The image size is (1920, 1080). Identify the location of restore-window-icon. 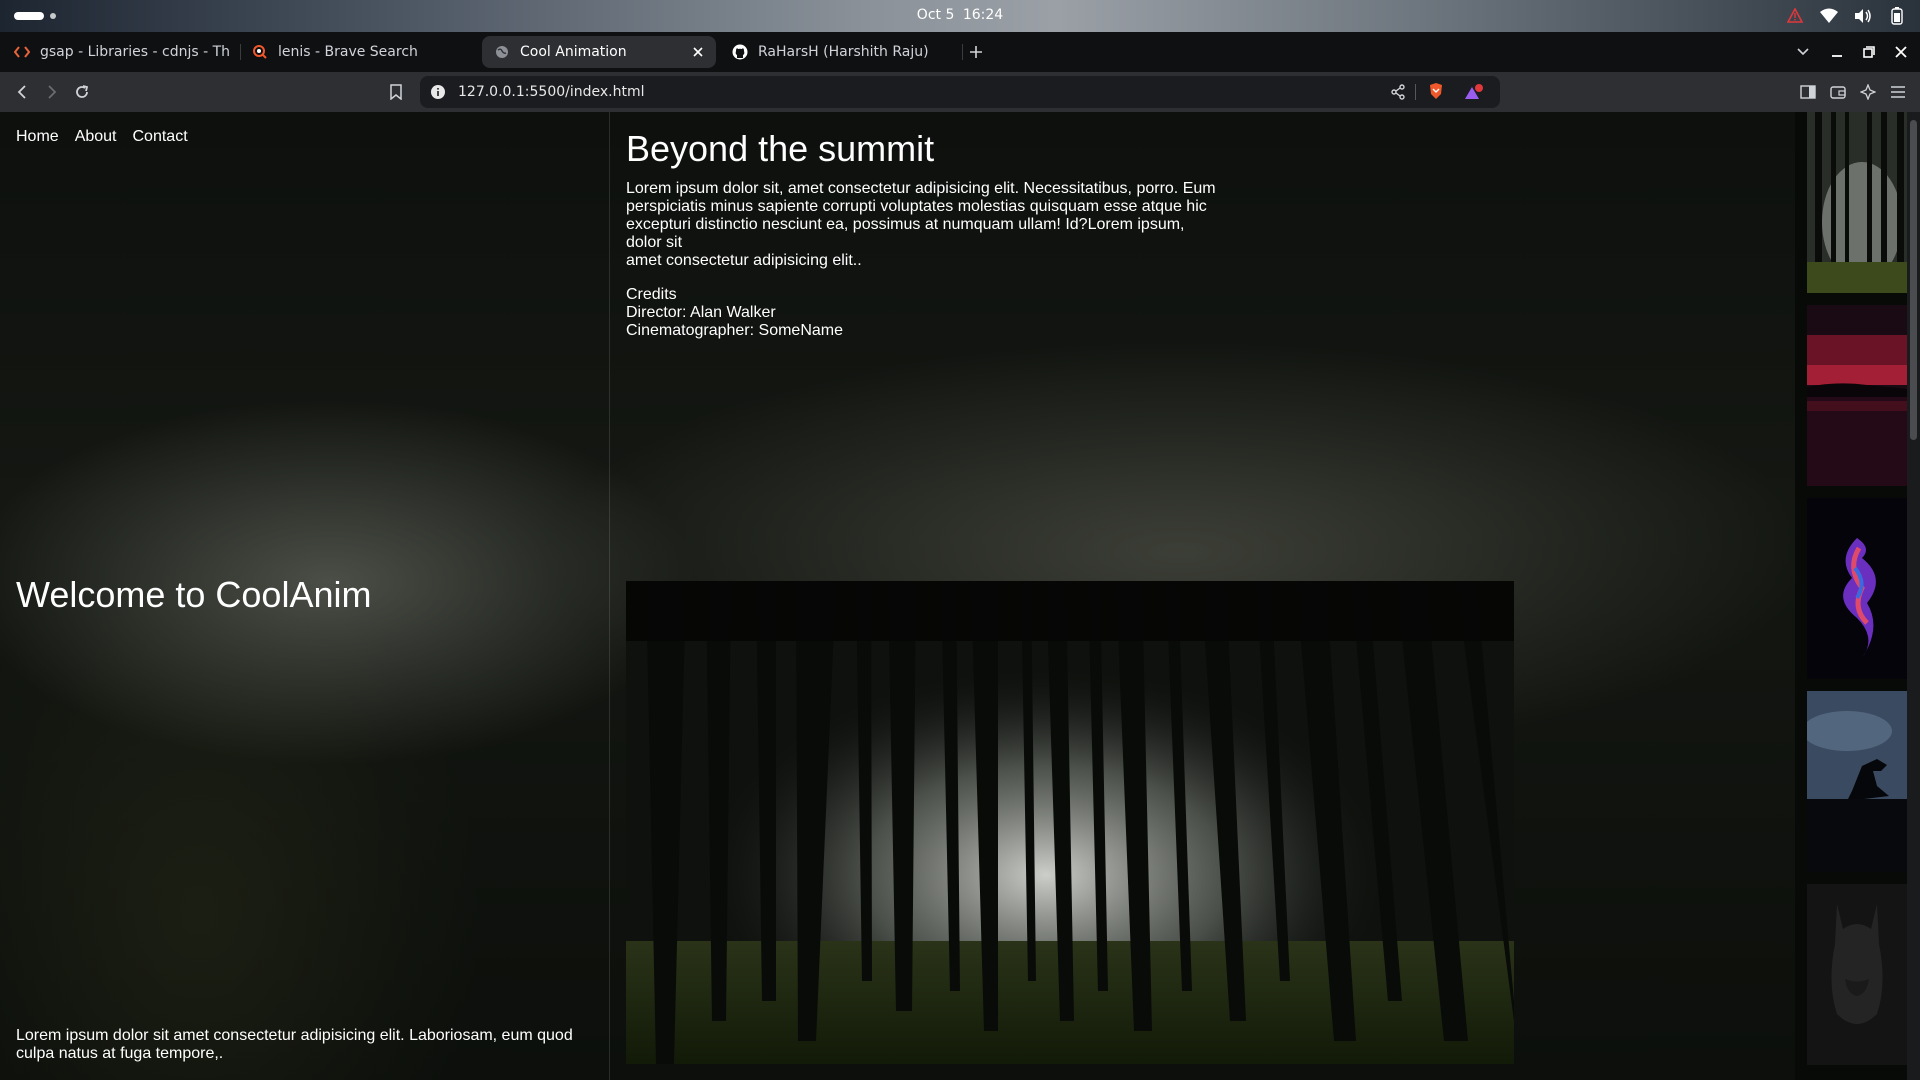
(1869, 52).